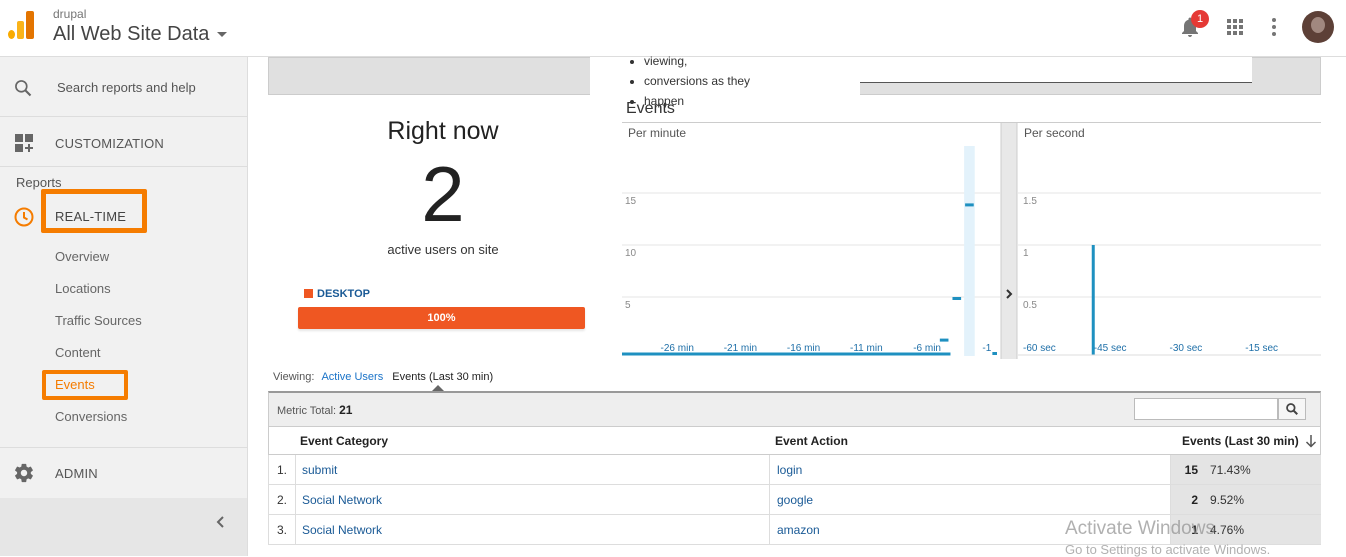 The height and width of the screenshot is (557, 1346). Describe the element at coordinates (1235, 27) in the screenshot. I see `apps-grid-icon` at that location.